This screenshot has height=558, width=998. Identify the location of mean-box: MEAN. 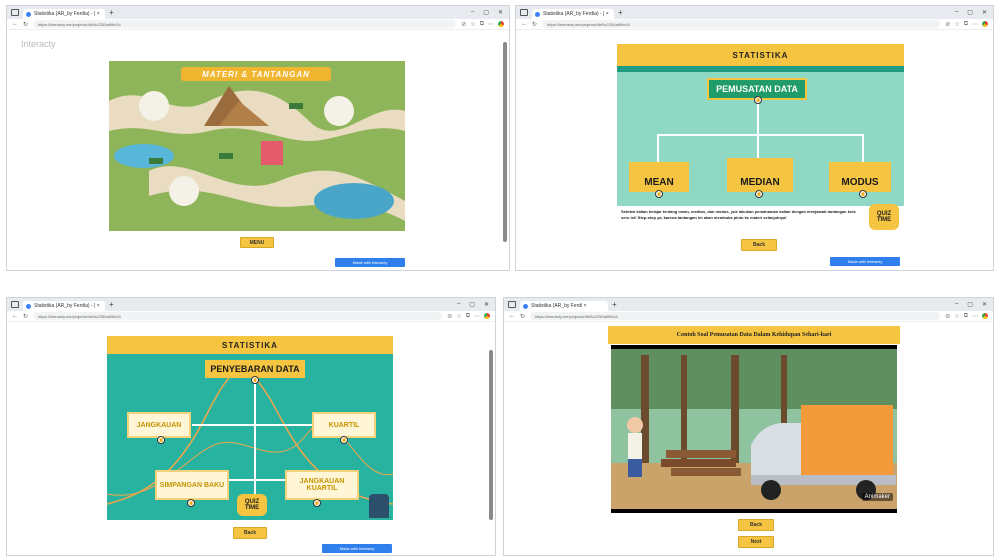
(659, 177).